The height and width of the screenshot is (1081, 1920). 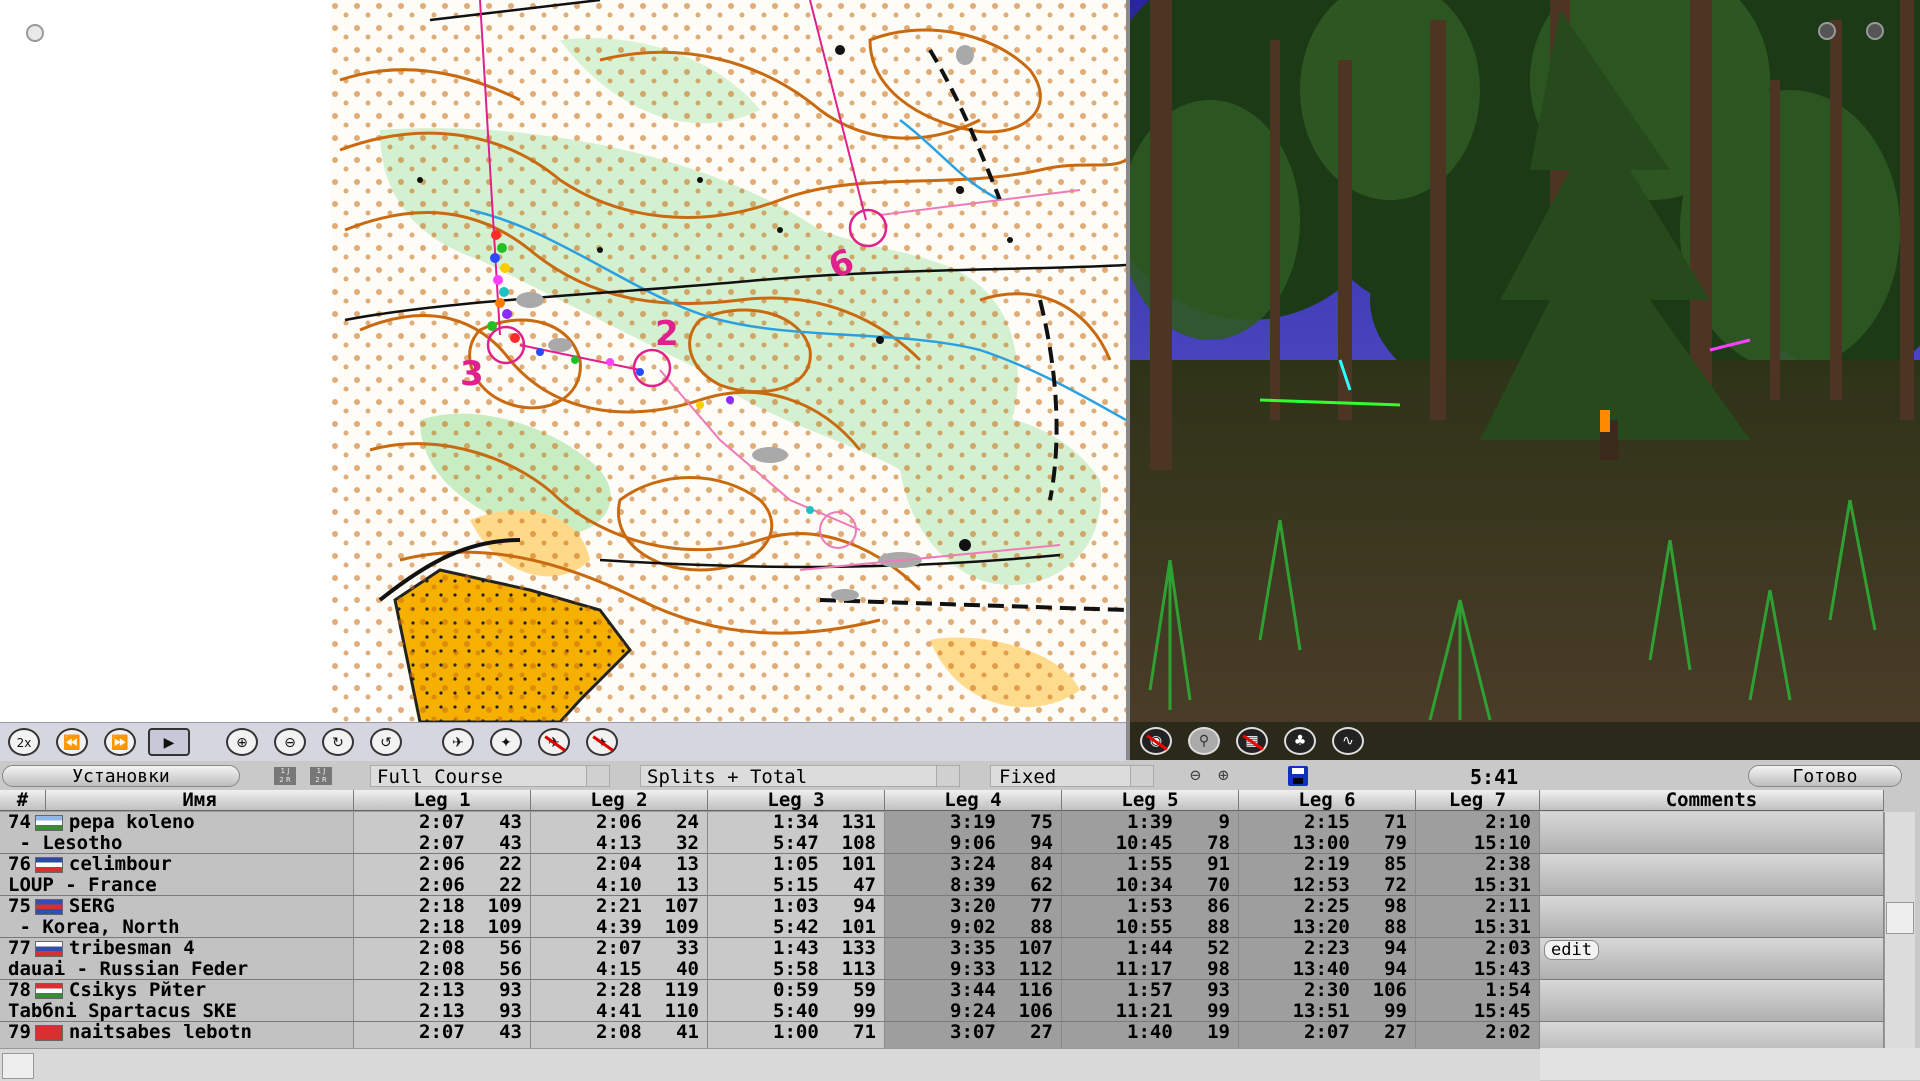 I want to click on save-icon, so click(x=1298, y=776).